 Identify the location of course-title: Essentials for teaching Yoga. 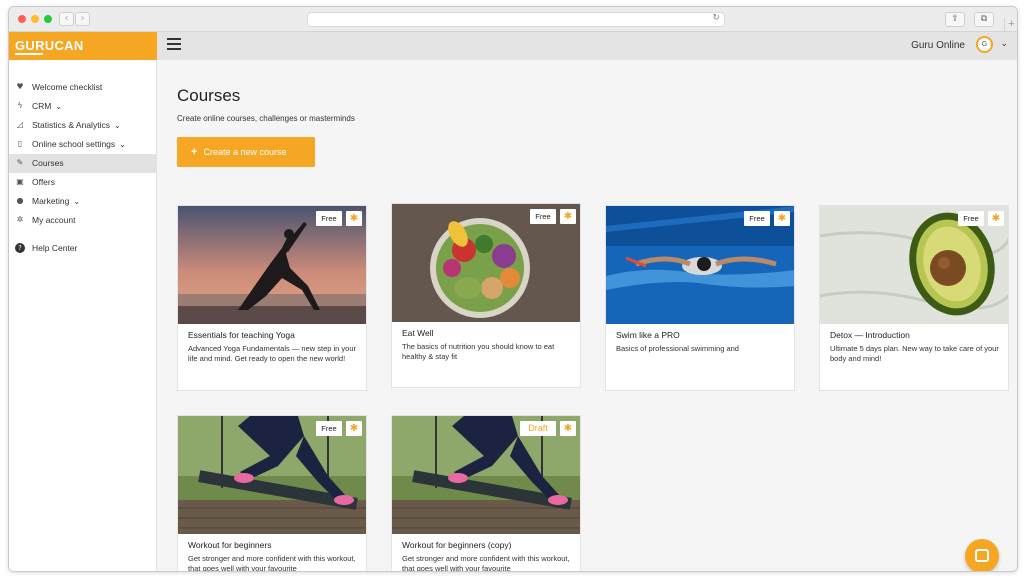
(241, 335).